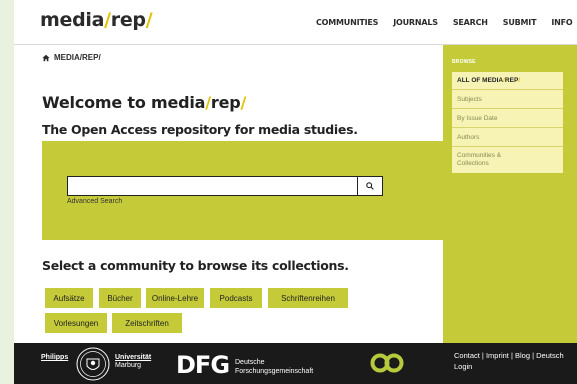 Image resolution: width=577 pixels, height=384 pixels. Describe the element at coordinates (175, 298) in the screenshot. I see `community-chip-online-lehre: Online-Lehre` at that location.